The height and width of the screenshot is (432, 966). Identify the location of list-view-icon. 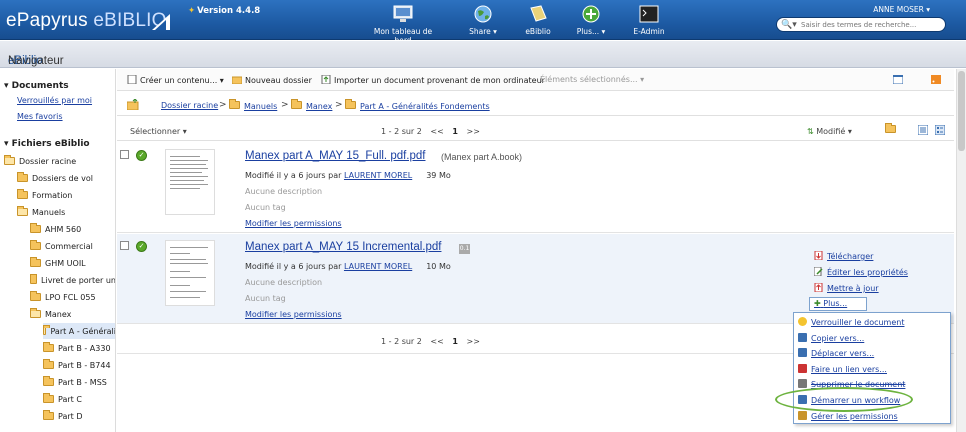
(923, 130).